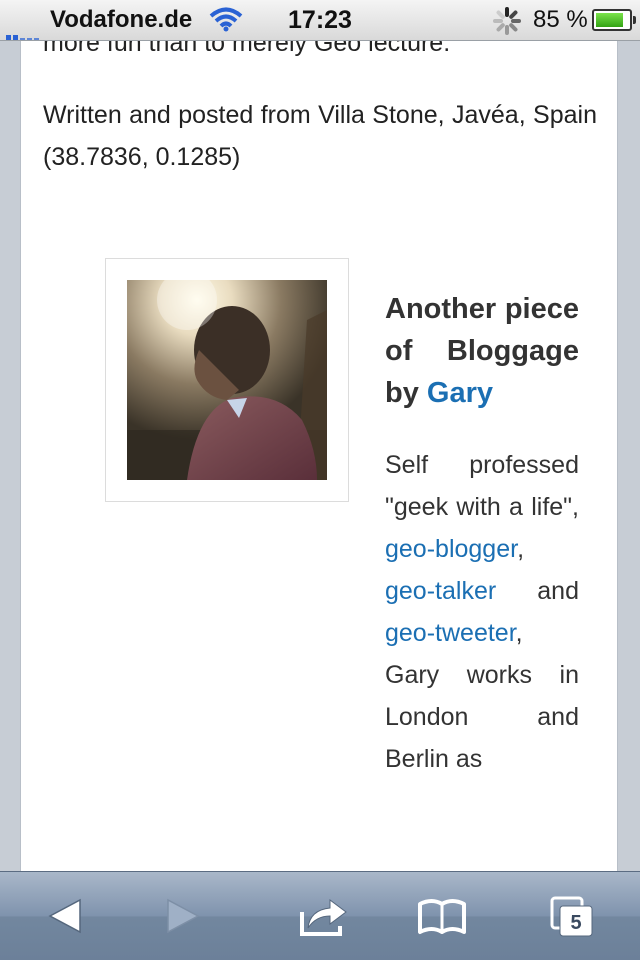 This screenshot has height=960, width=640. Describe the element at coordinates (451, 549) in the screenshot. I see `geo-blogger-link: geo-blogger` at that location.